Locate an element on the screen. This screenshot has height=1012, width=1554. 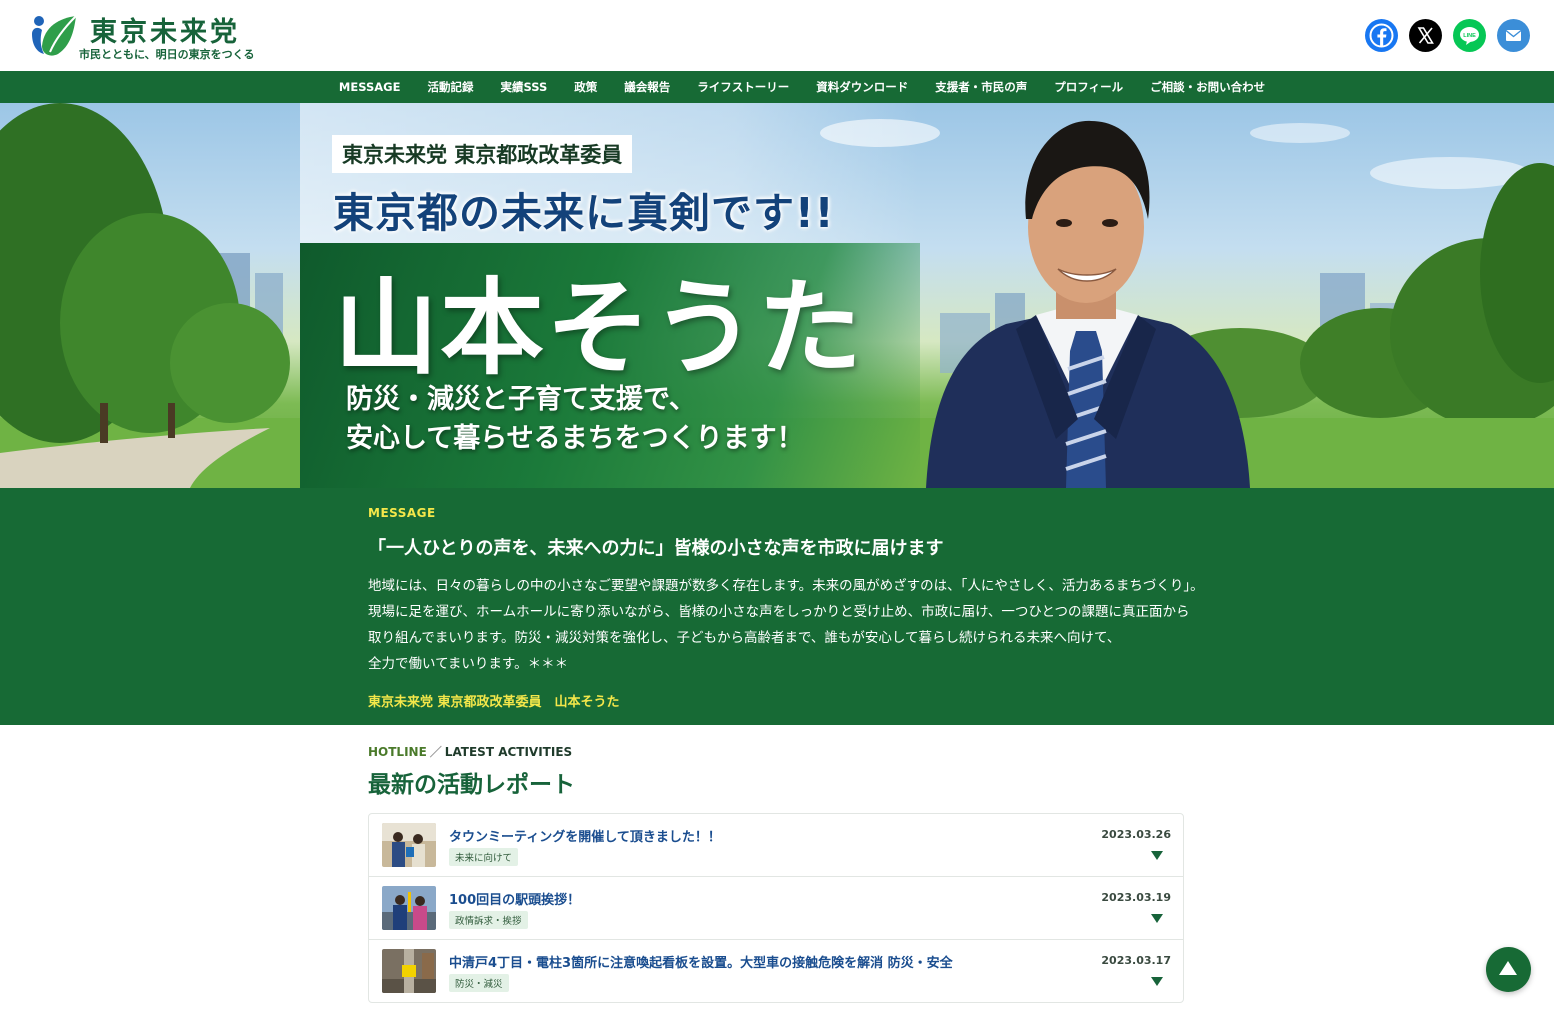
hero-badge: 東京未来党 東京都政改革委員 is located at coordinates (482, 154).